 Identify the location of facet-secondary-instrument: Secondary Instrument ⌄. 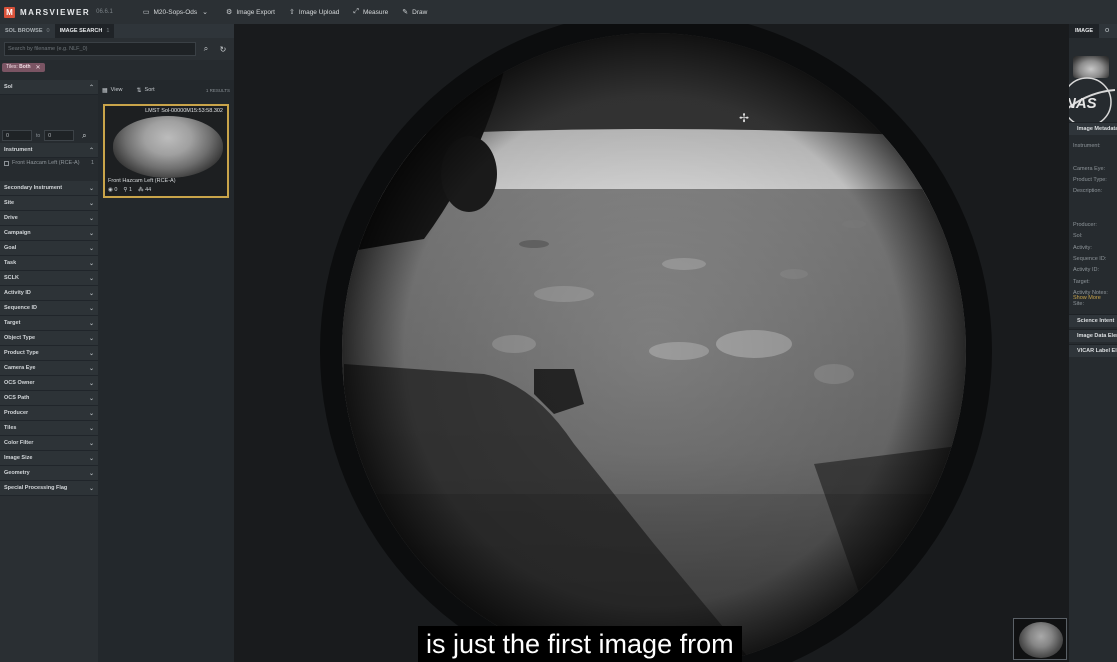
(49, 188).